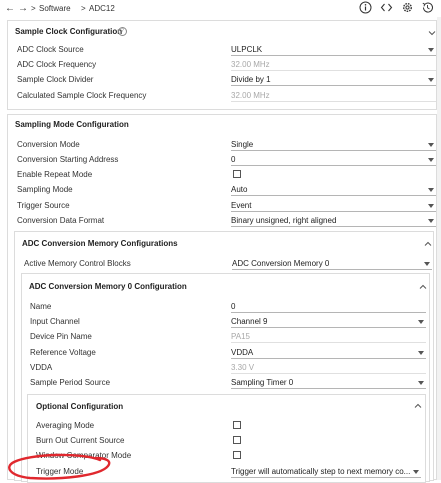 The image size is (441, 483). Describe the element at coordinates (55, 8) in the screenshot. I see `breadcrumb-software: Software` at that location.